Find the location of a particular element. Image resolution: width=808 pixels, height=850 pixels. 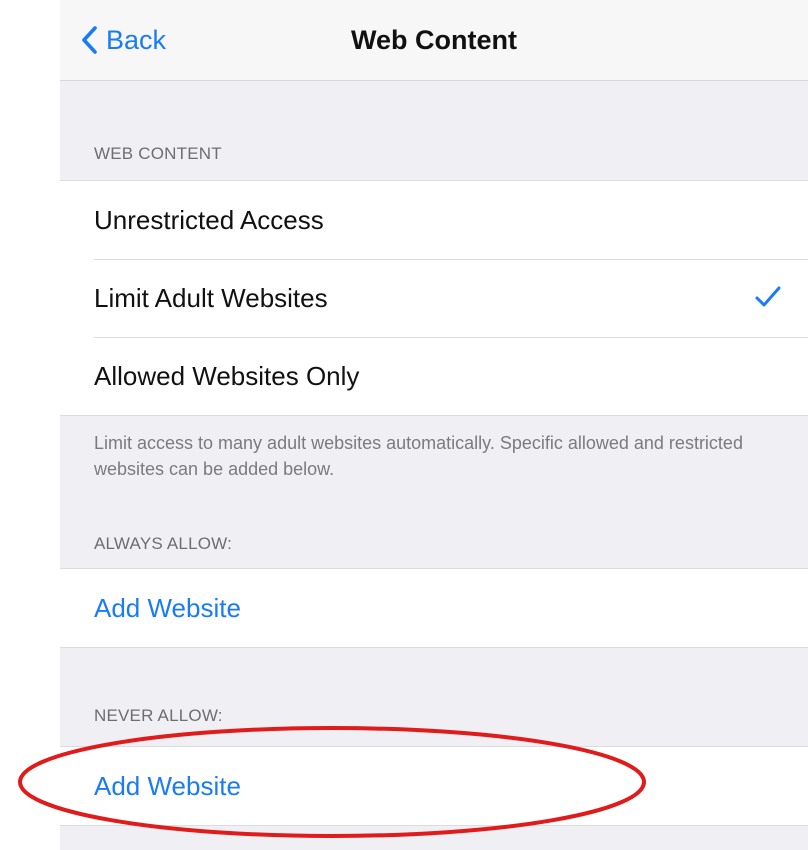

option-label: Limit Adult Websites is located at coordinates (211, 298).